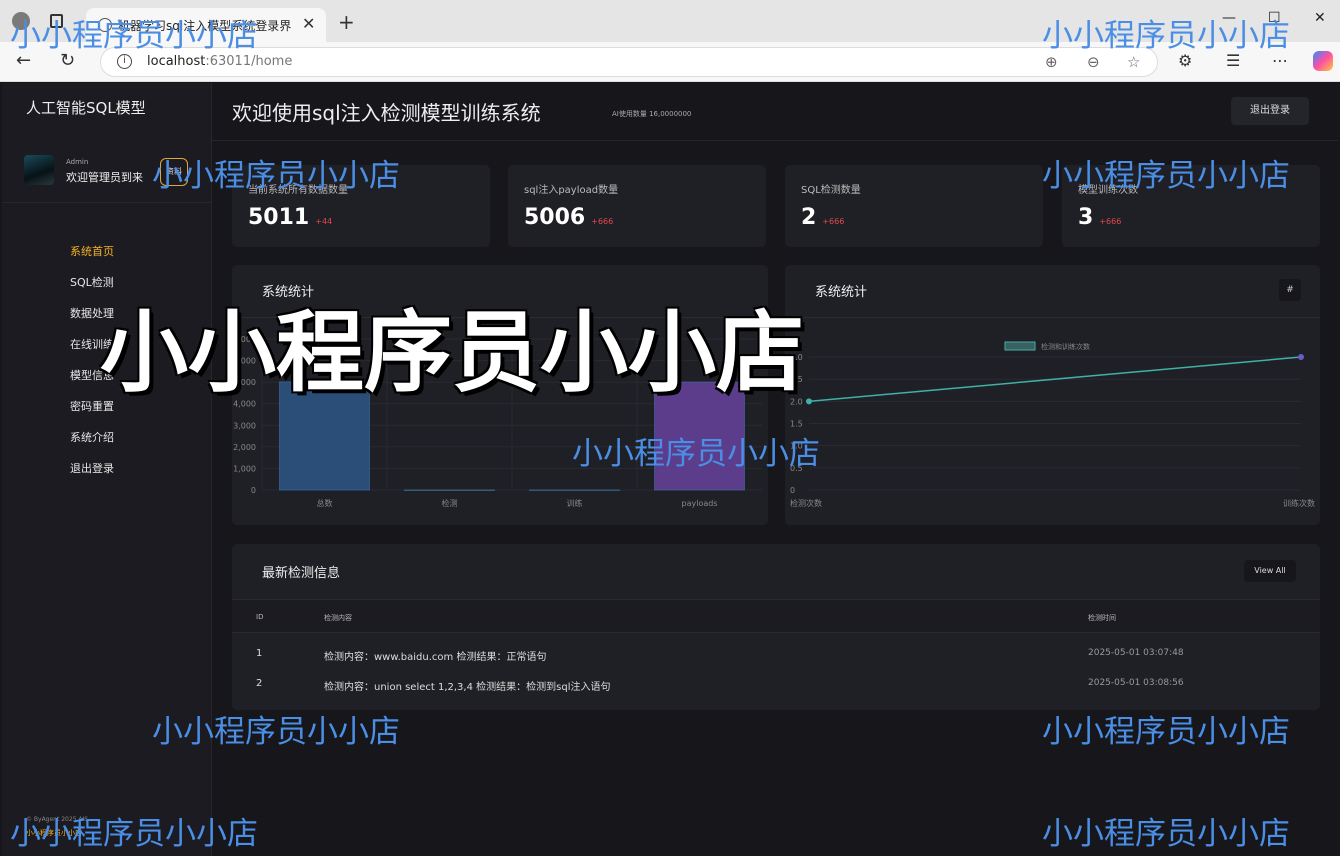  I want to click on cell-id: 1, so click(259, 653).